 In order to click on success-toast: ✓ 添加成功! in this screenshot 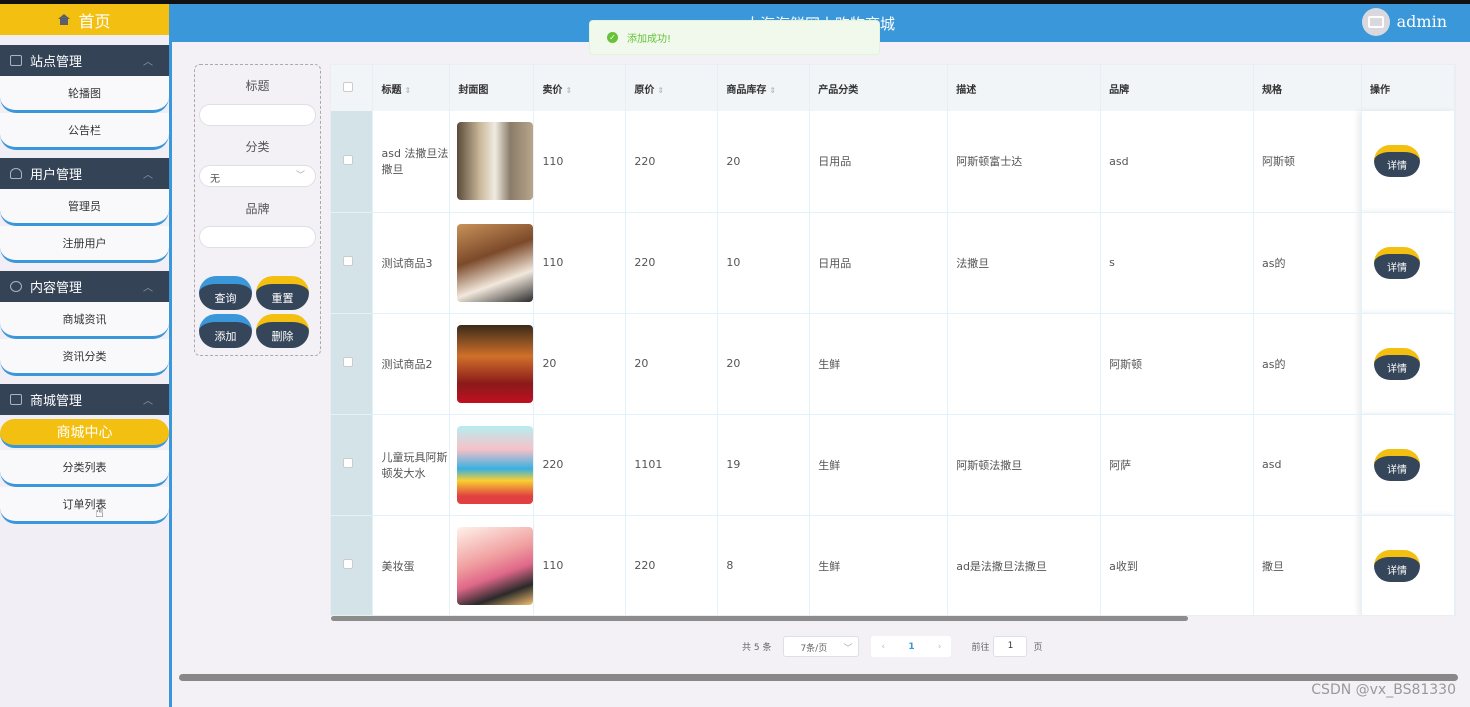, I will do `click(734, 37)`.